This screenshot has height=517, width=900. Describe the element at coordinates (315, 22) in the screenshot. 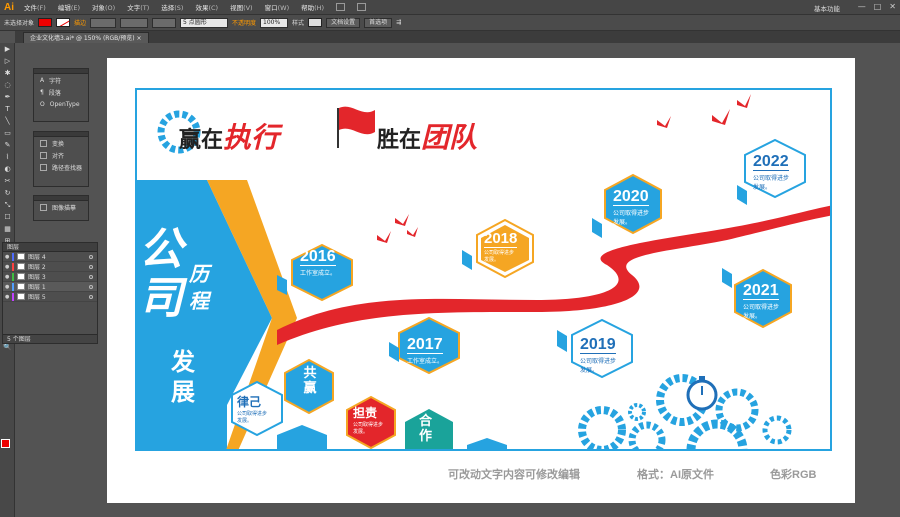

I see `style-swatch` at that location.